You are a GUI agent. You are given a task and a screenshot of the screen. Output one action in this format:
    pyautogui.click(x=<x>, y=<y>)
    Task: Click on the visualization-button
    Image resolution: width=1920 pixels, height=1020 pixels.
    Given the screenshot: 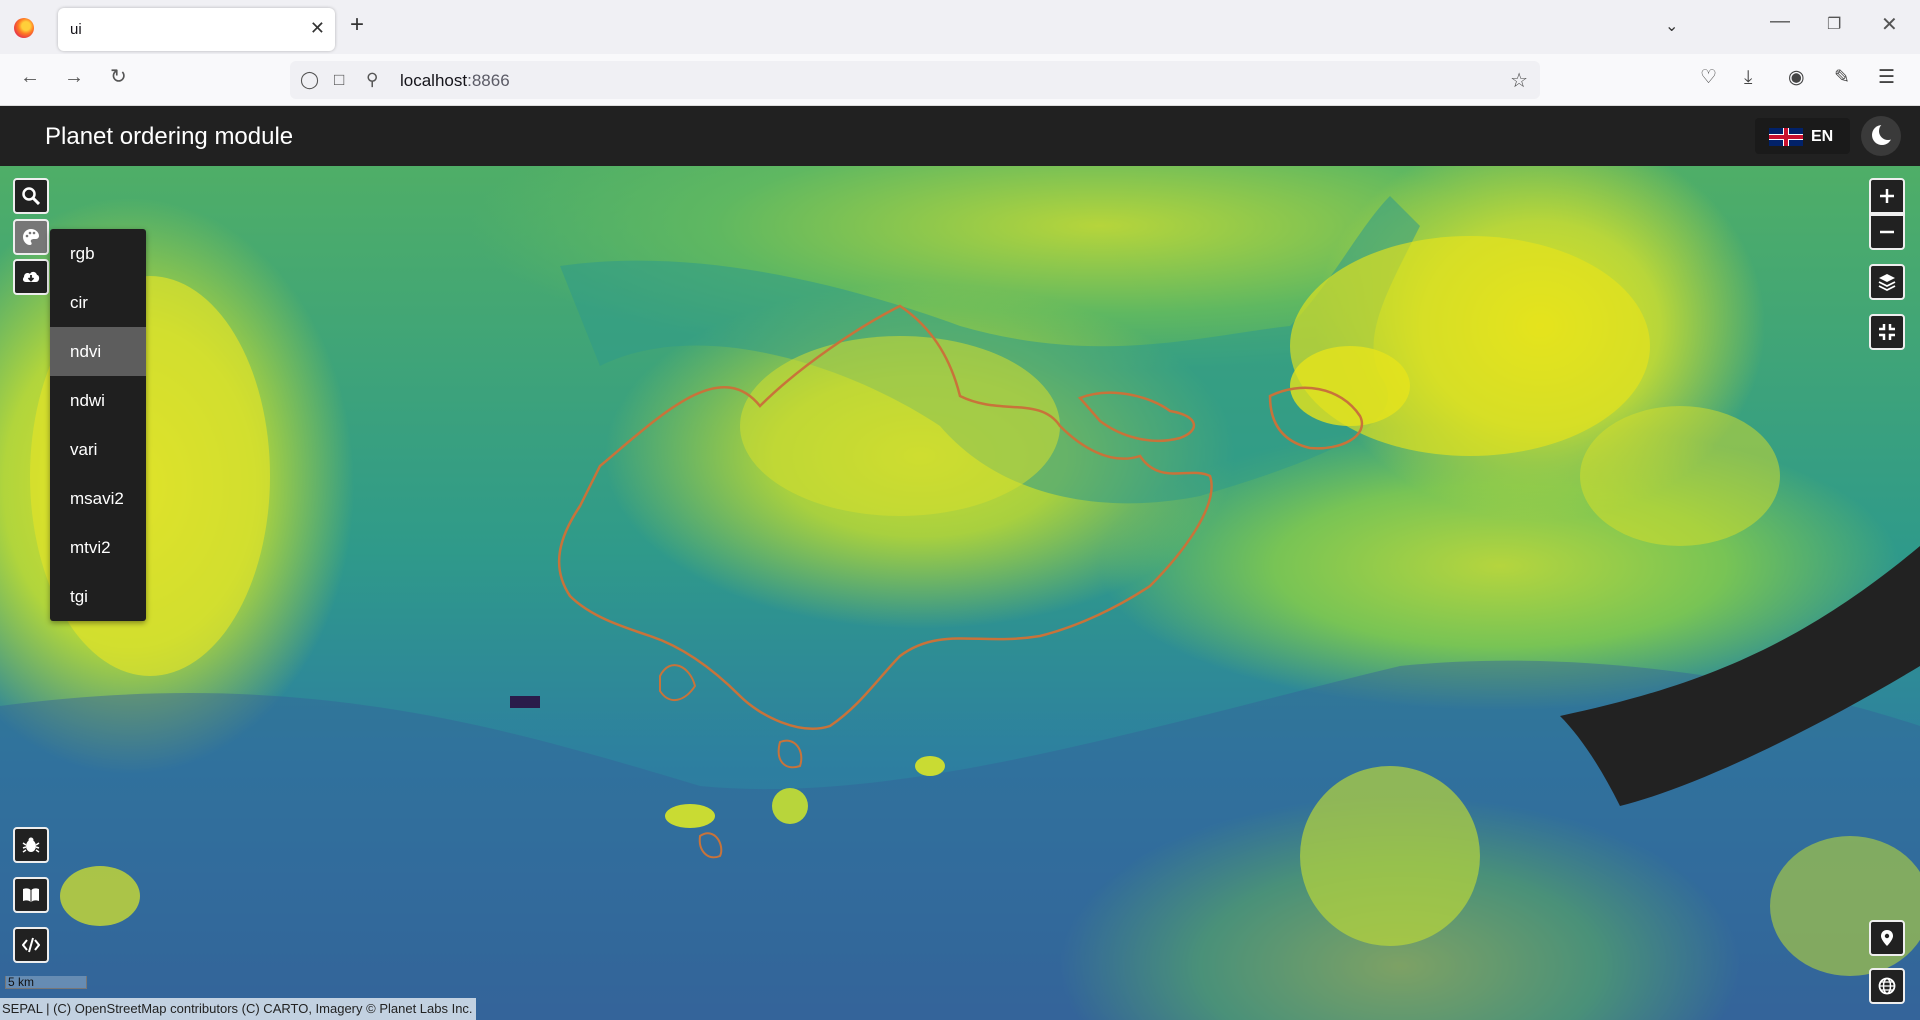 What is the action you would take?
    pyautogui.click(x=31, y=237)
    